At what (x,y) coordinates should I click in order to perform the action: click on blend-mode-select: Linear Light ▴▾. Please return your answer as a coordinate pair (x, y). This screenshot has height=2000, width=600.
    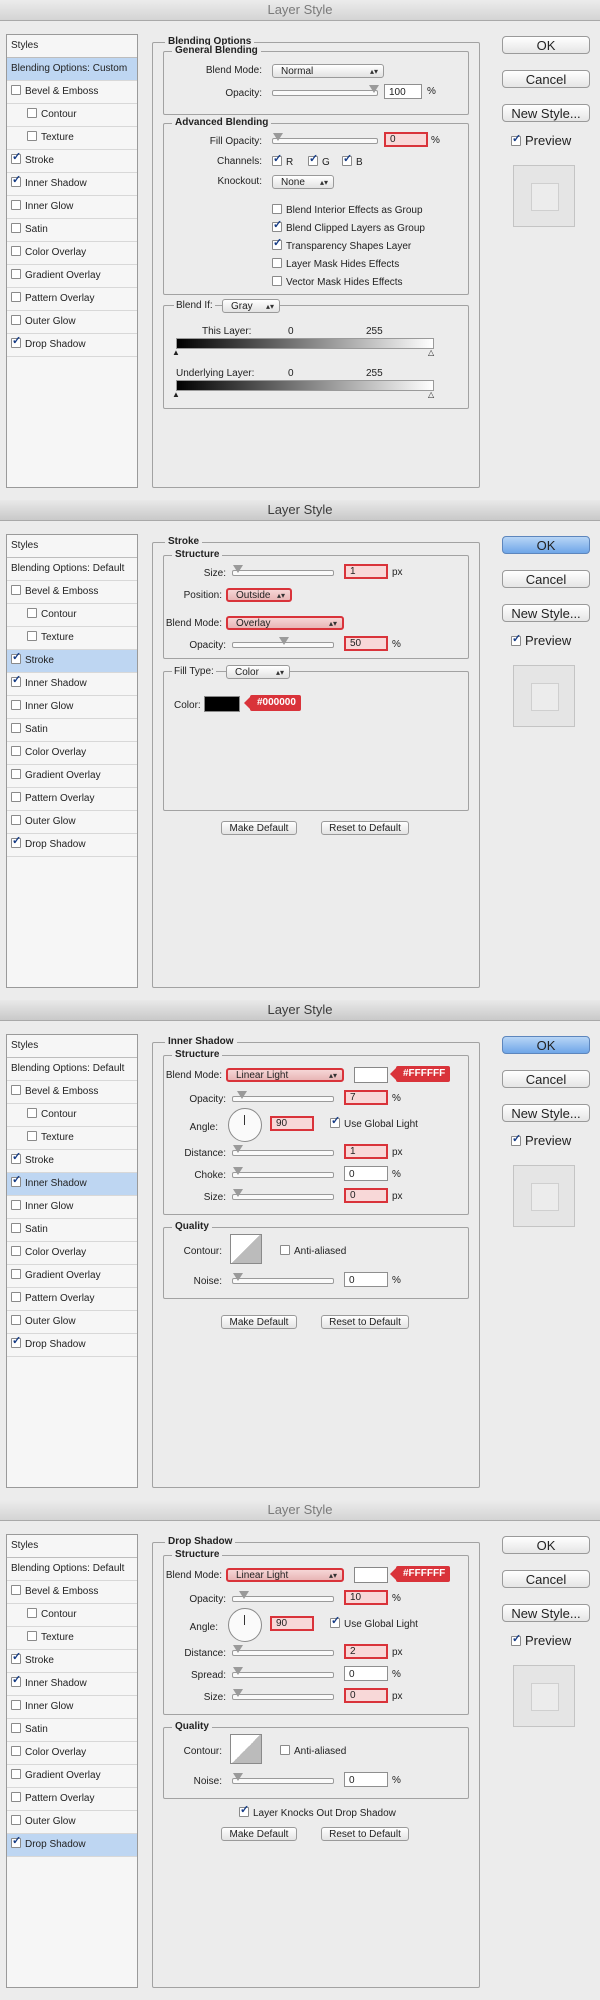
    Looking at the image, I should click on (285, 1075).